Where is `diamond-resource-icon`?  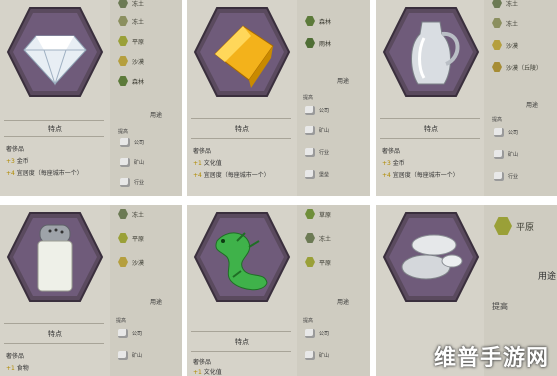 diamond-resource-icon is located at coordinates (55, 52).